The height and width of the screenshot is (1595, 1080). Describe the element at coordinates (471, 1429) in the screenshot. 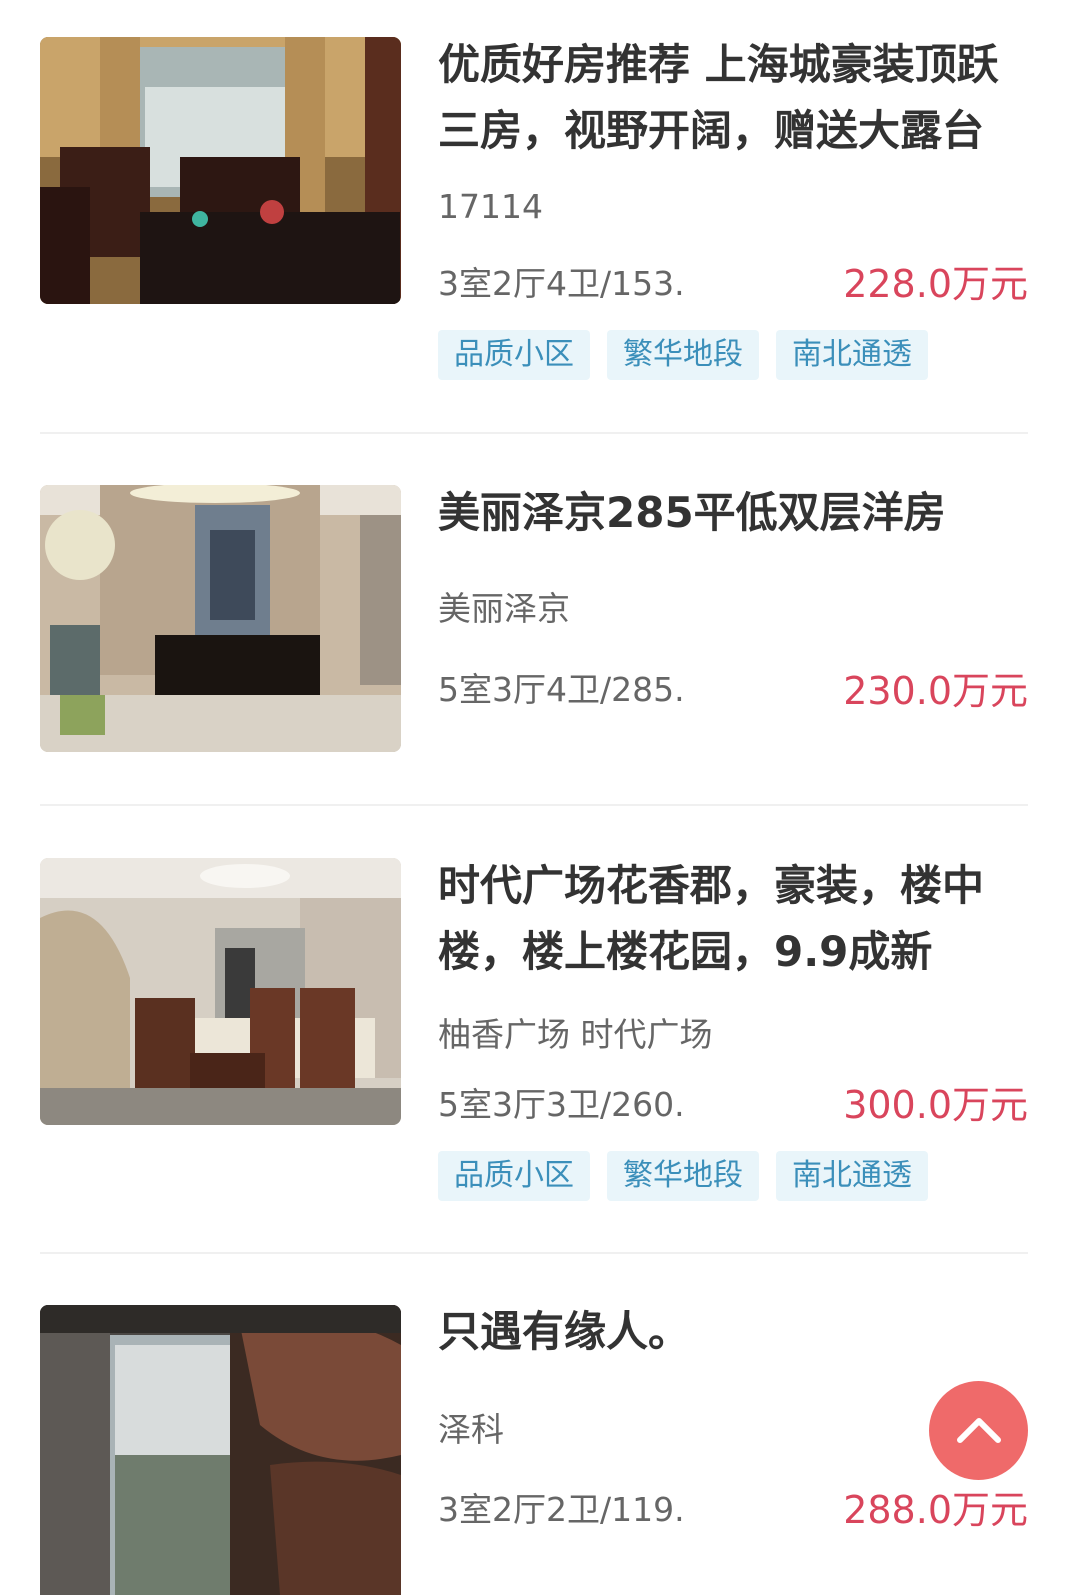

I see `listing-community: 泽科` at that location.